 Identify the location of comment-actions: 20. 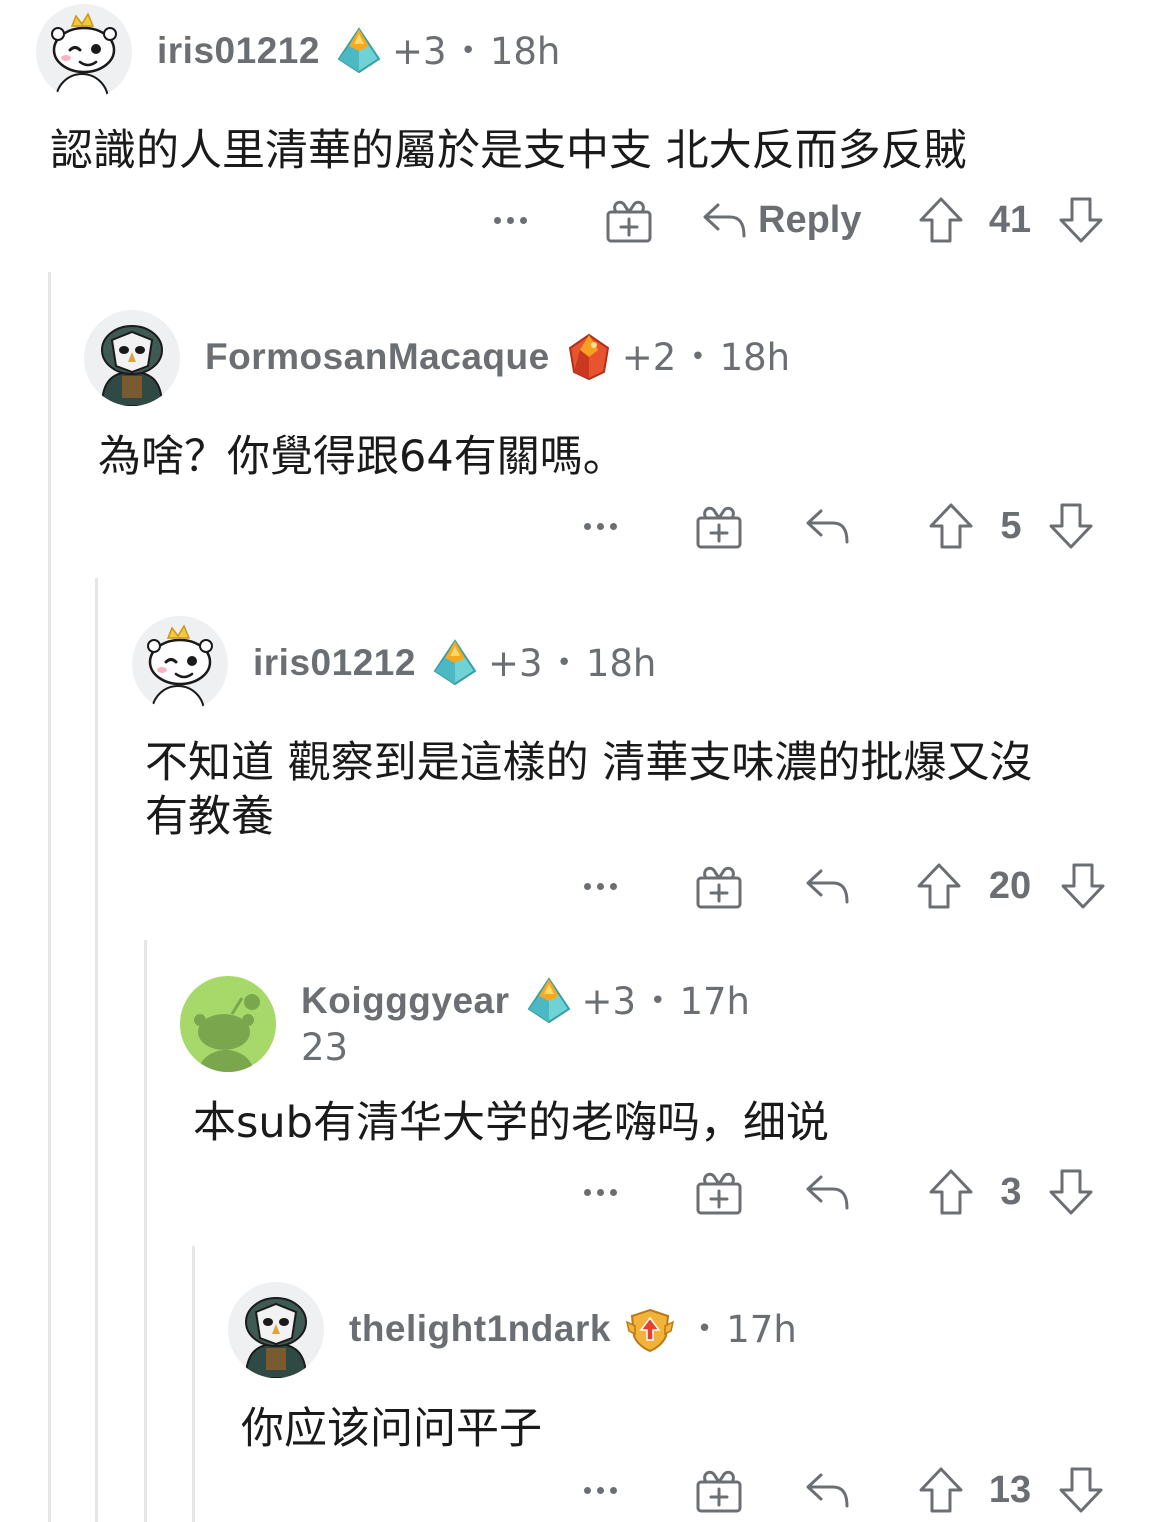
(585, 886).